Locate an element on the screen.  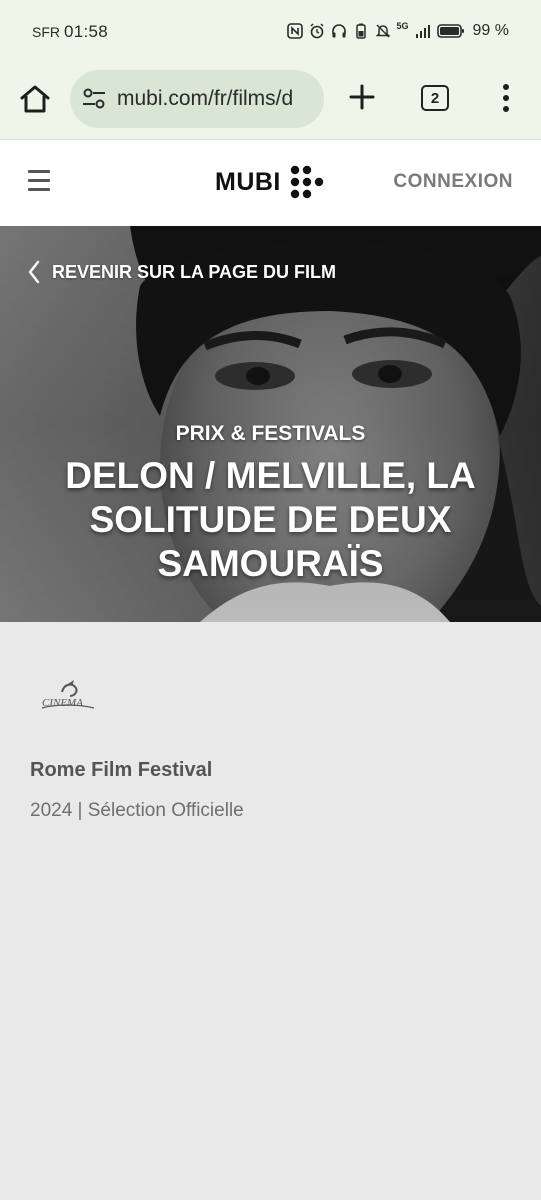
browser-toolbar: mubi.com/fr/films/d 2 is located at coordinates (270, 103).